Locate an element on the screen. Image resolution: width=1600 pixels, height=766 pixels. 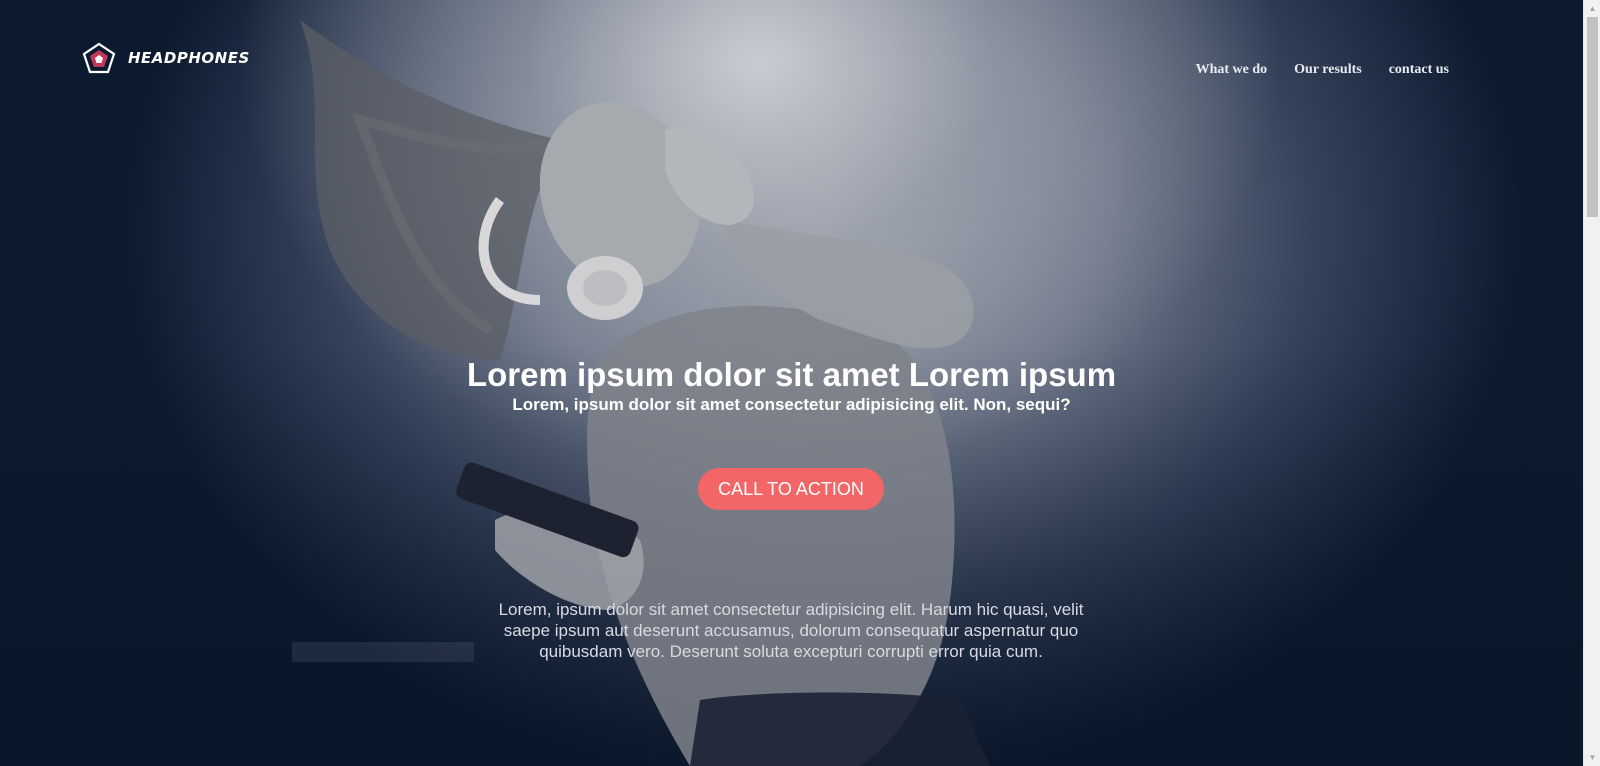
main-nav: What we do Our results contact us is located at coordinates (1322, 70).